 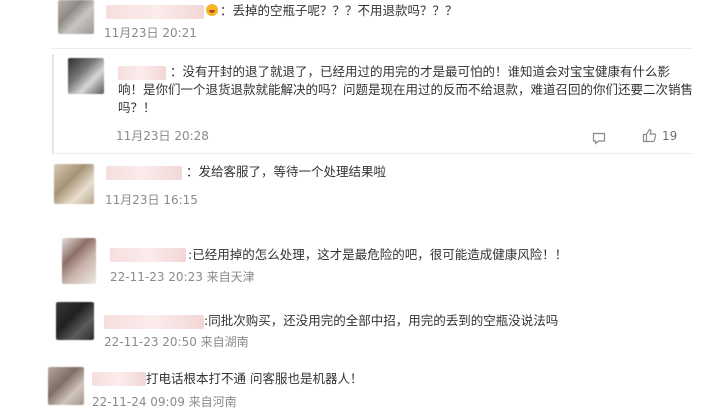 I want to click on comment-time: 22-11-23 20:23 来自天津, so click(x=182, y=277).